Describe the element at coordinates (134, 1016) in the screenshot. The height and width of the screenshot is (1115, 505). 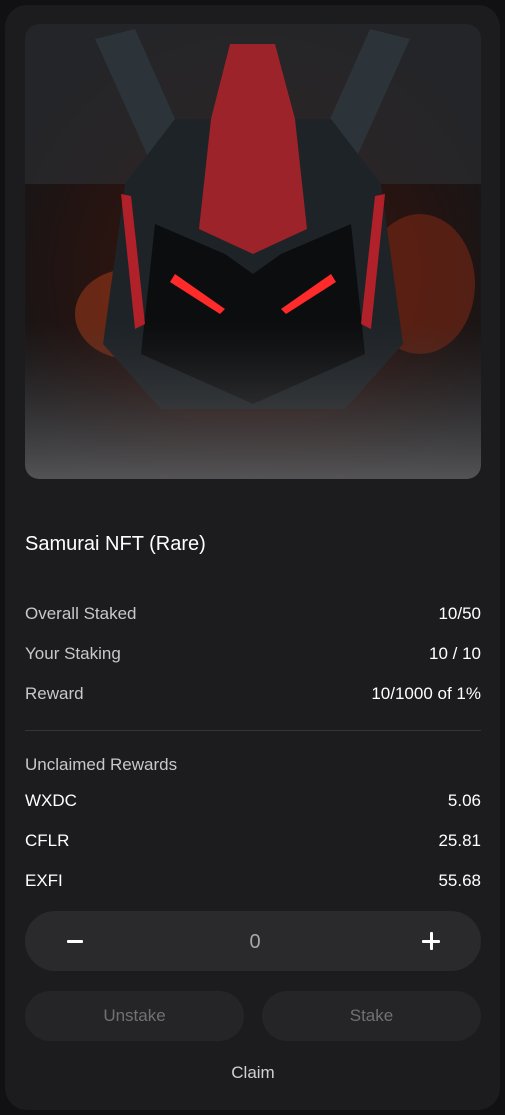
I see `unstake-button: Unstake` at that location.